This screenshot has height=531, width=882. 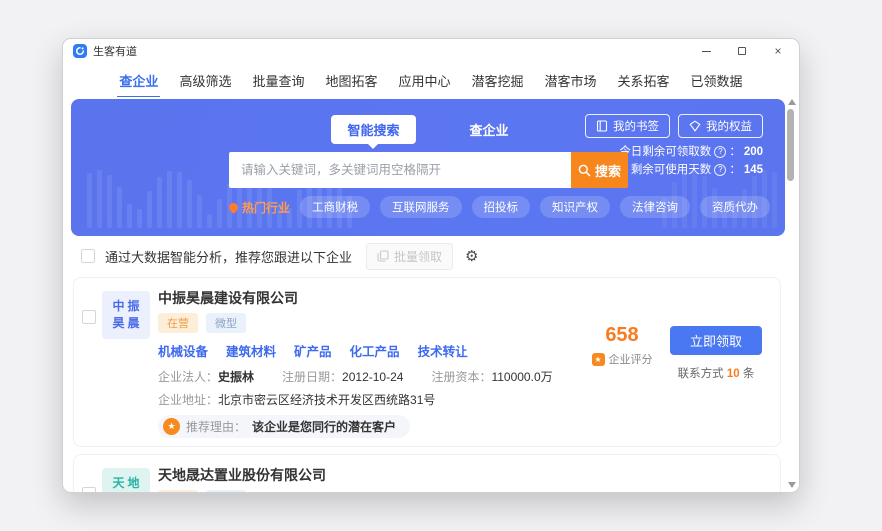 I want to click on company-avatar: 中振 昊晨, so click(x=126, y=315).